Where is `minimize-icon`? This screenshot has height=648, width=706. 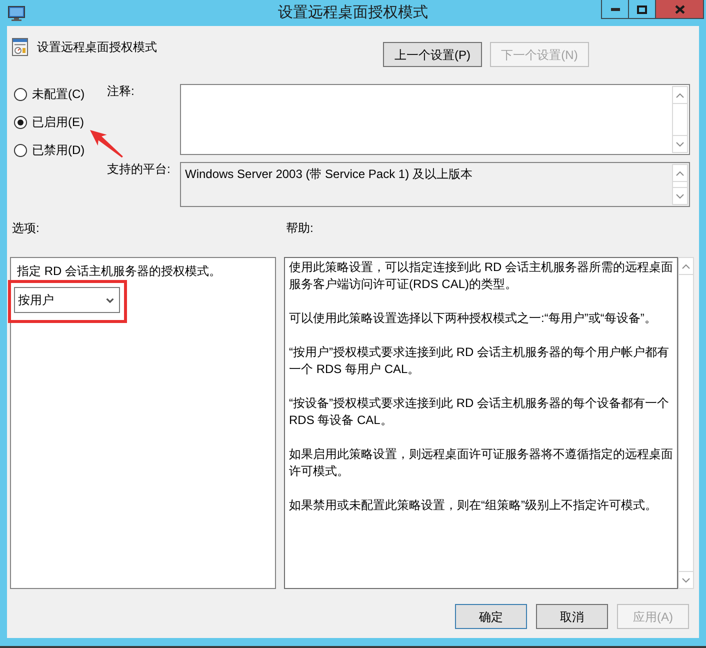
minimize-icon is located at coordinates (615, 9).